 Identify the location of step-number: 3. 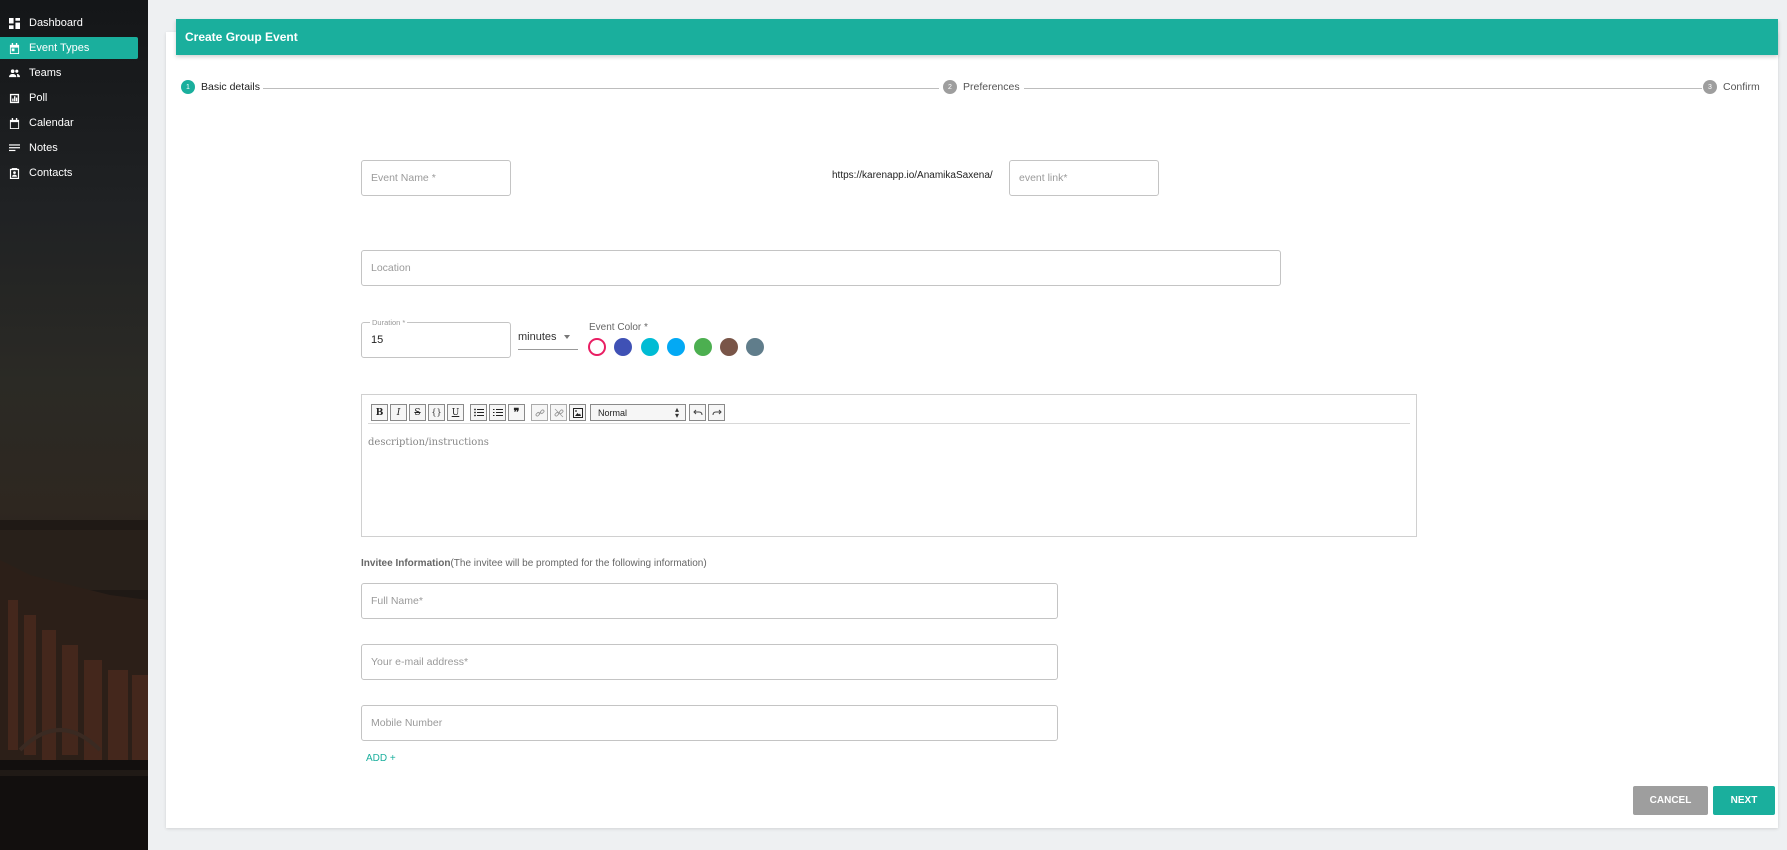
(1710, 87).